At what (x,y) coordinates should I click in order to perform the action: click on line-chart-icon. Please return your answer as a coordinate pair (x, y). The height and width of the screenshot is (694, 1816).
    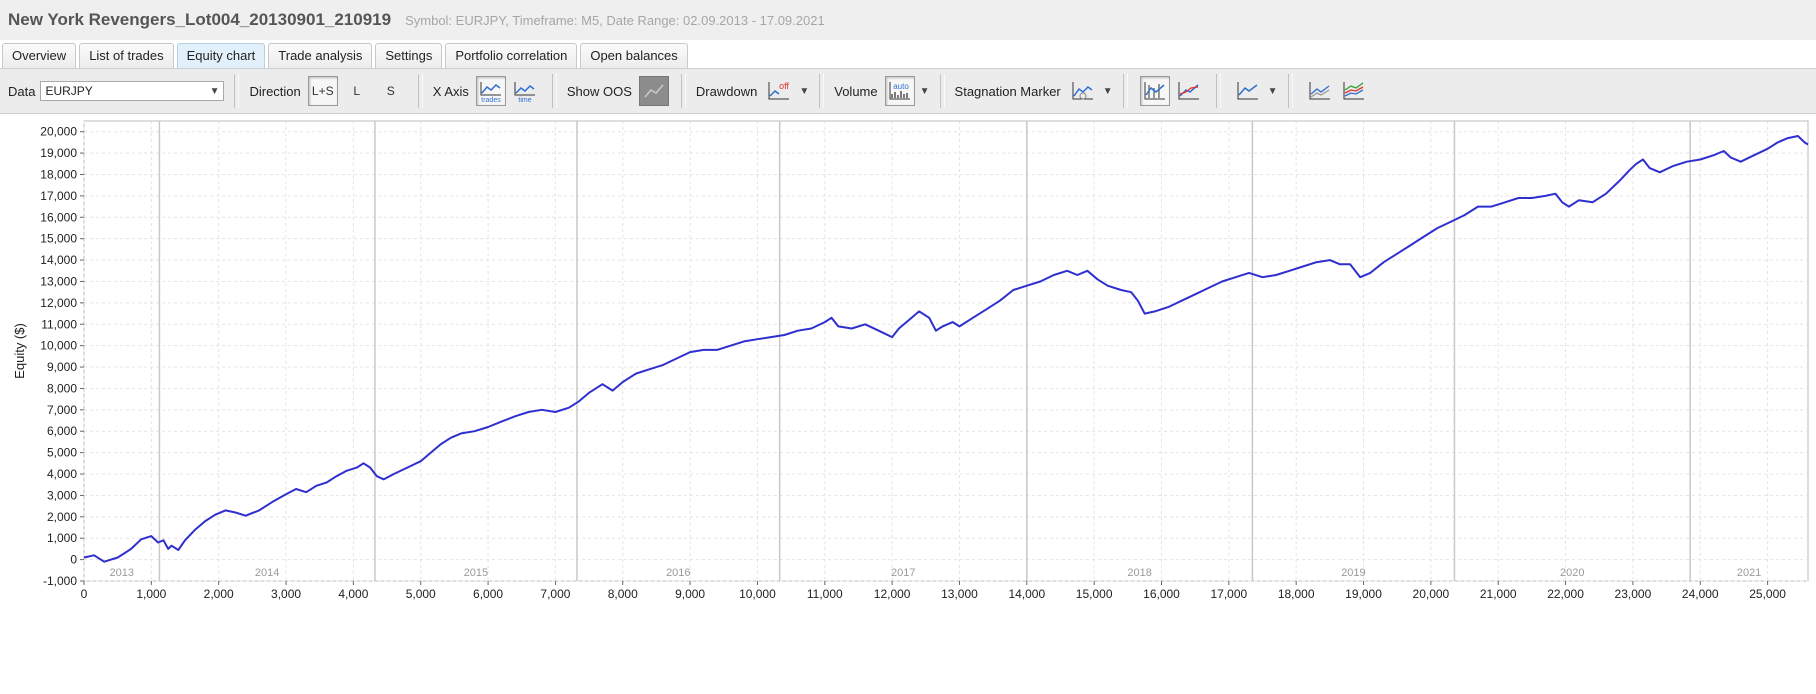
    Looking at the image, I should click on (1247, 91).